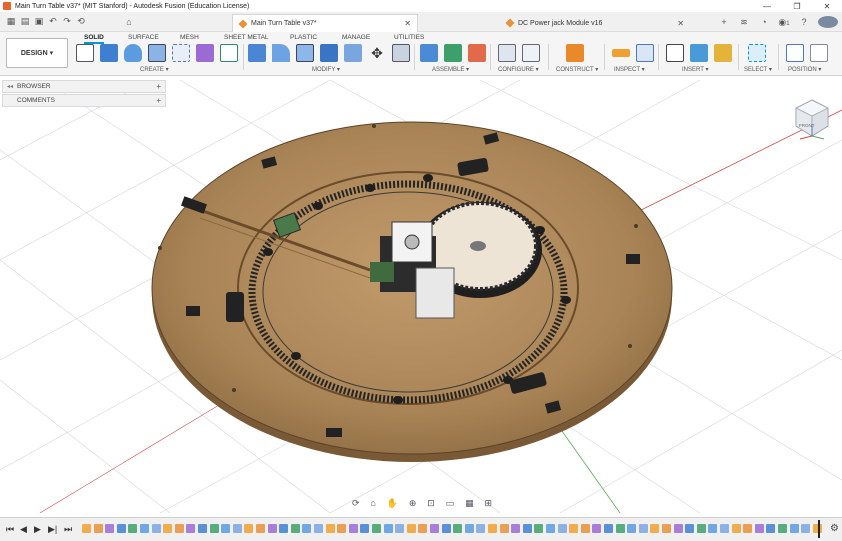 The image size is (842, 541). Describe the element at coordinates (10, 529) in the screenshot. I see `timeline-start-icon: ⏮` at that location.